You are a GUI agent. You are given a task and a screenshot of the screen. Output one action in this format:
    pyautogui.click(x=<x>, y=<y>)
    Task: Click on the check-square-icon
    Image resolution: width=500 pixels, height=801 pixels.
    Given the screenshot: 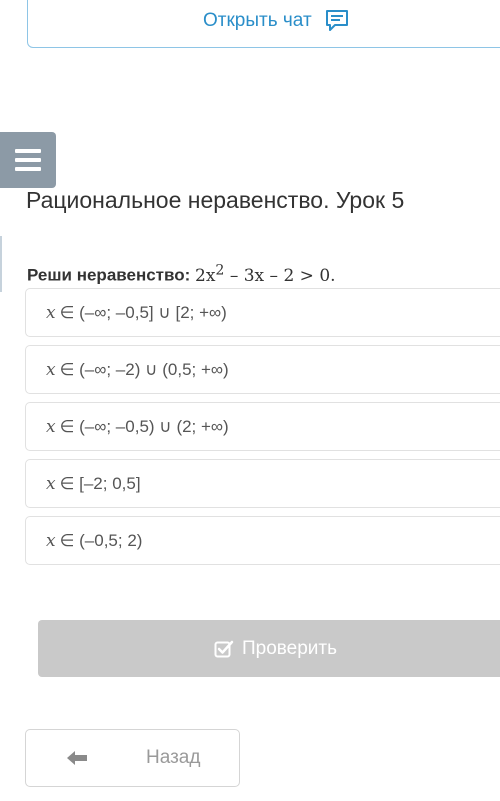 What is the action you would take?
    pyautogui.click(x=224, y=649)
    